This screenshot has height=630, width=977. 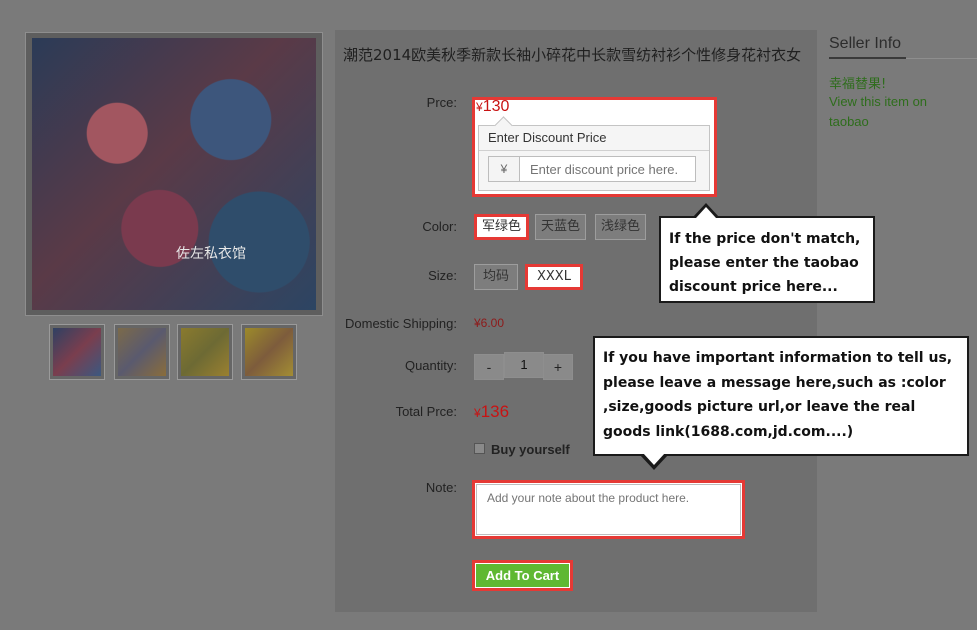 What do you see at coordinates (706, 212) in the screenshot?
I see `price-callout-pointer-fill` at bounding box center [706, 212].